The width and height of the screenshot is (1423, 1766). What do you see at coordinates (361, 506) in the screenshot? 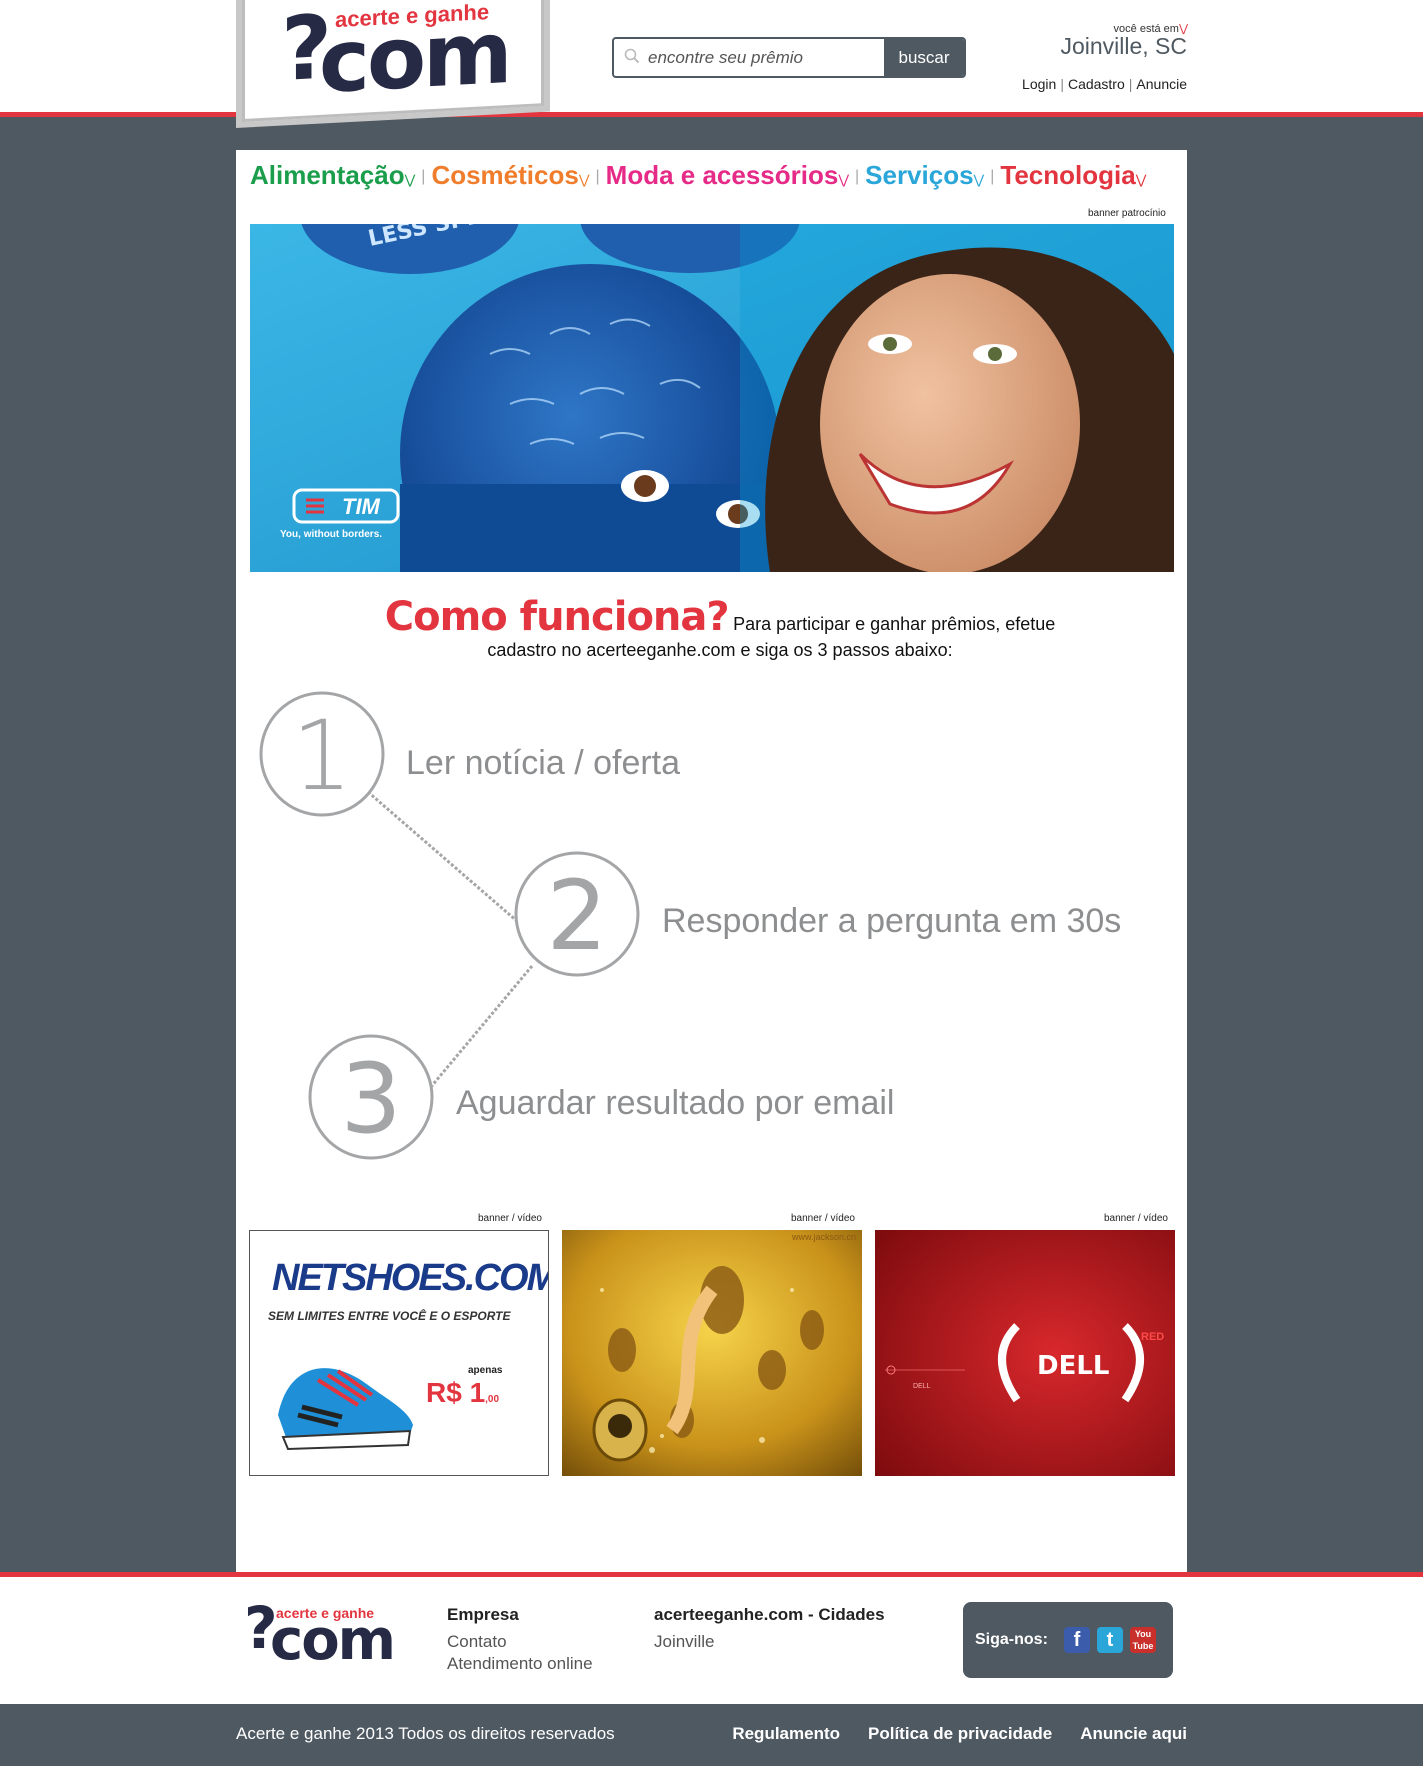
I see `tim-logo: TIM` at bounding box center [361, 506].